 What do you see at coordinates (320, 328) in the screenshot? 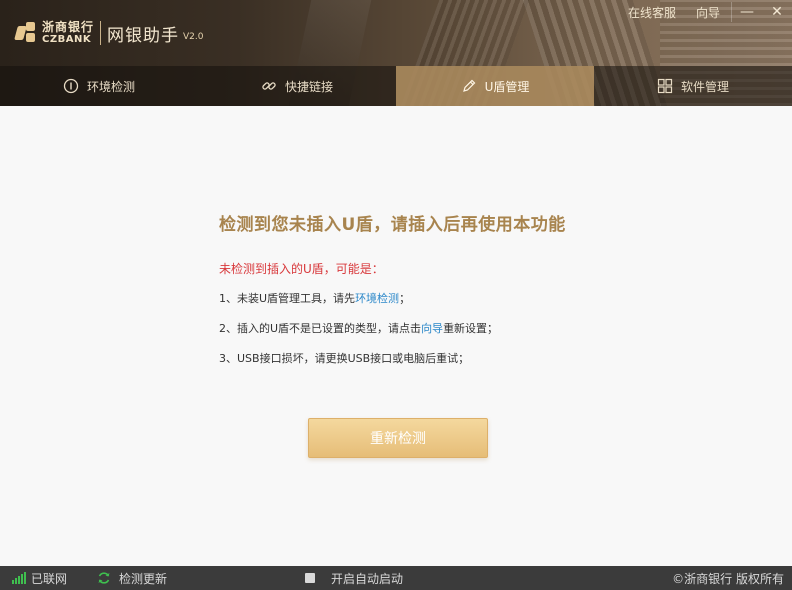
I see `reason-text: 2、插入的U盾不是已设置的类型，请点击` at bounding box center [320, 328].